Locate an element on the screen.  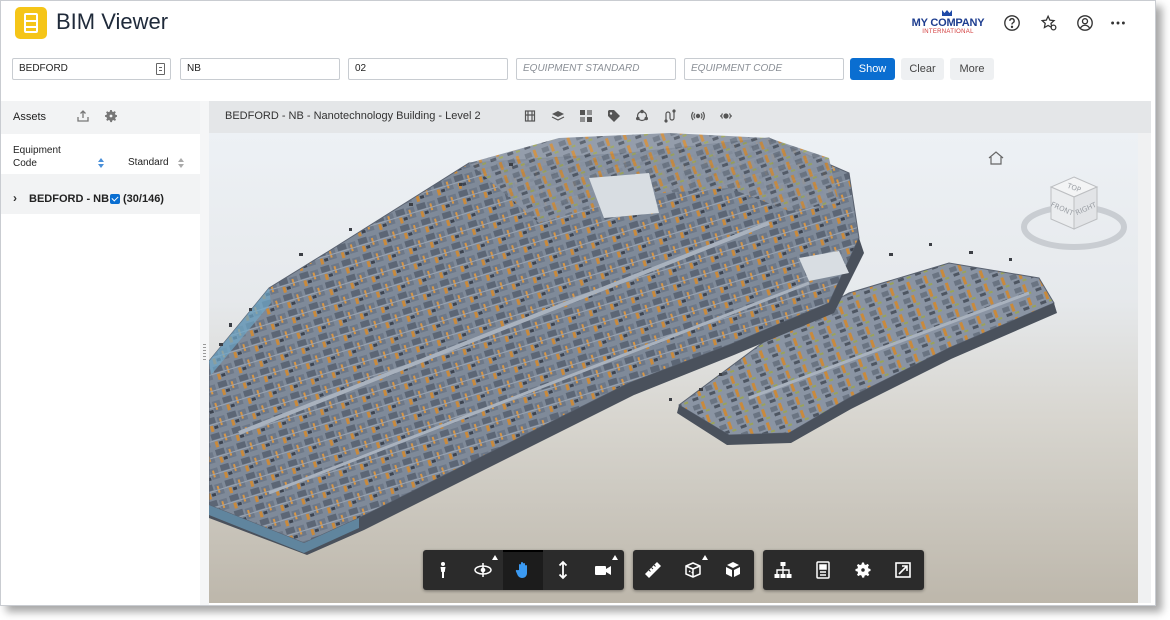
view-cube: TOP FRONT RIGHT is located at coordinates (1074, 208).